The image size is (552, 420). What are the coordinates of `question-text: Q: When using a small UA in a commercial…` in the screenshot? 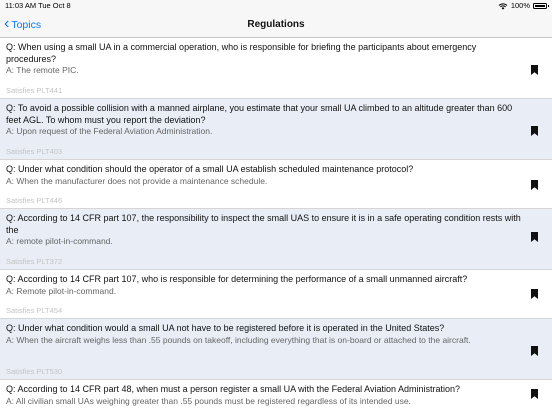 It's located at (241, 53).